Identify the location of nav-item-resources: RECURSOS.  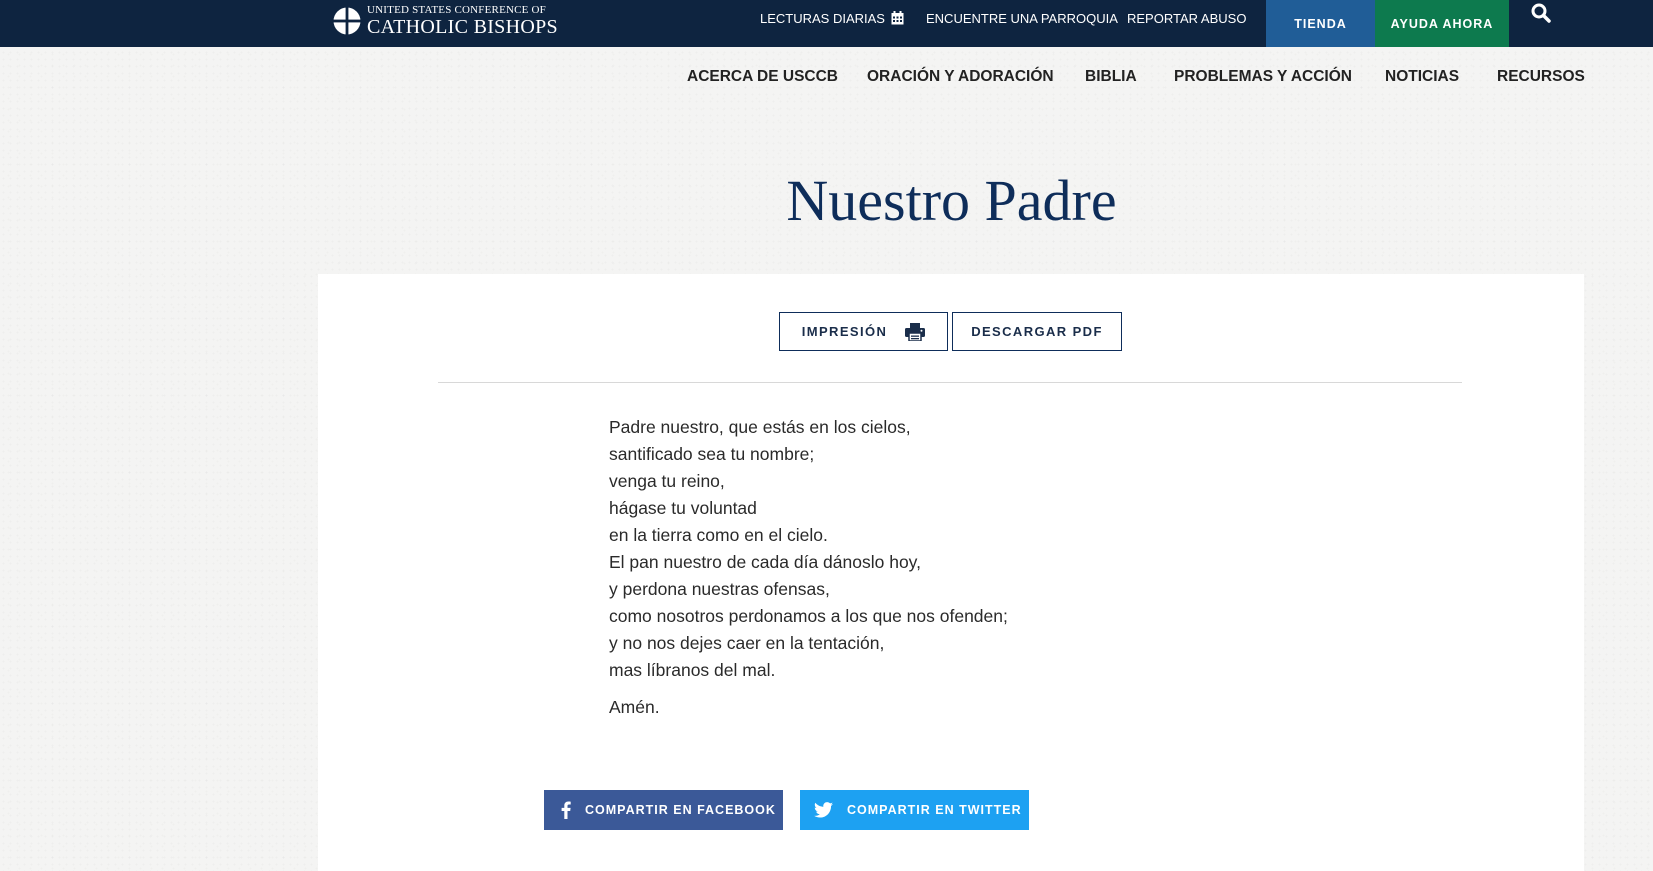
(1541, 77).